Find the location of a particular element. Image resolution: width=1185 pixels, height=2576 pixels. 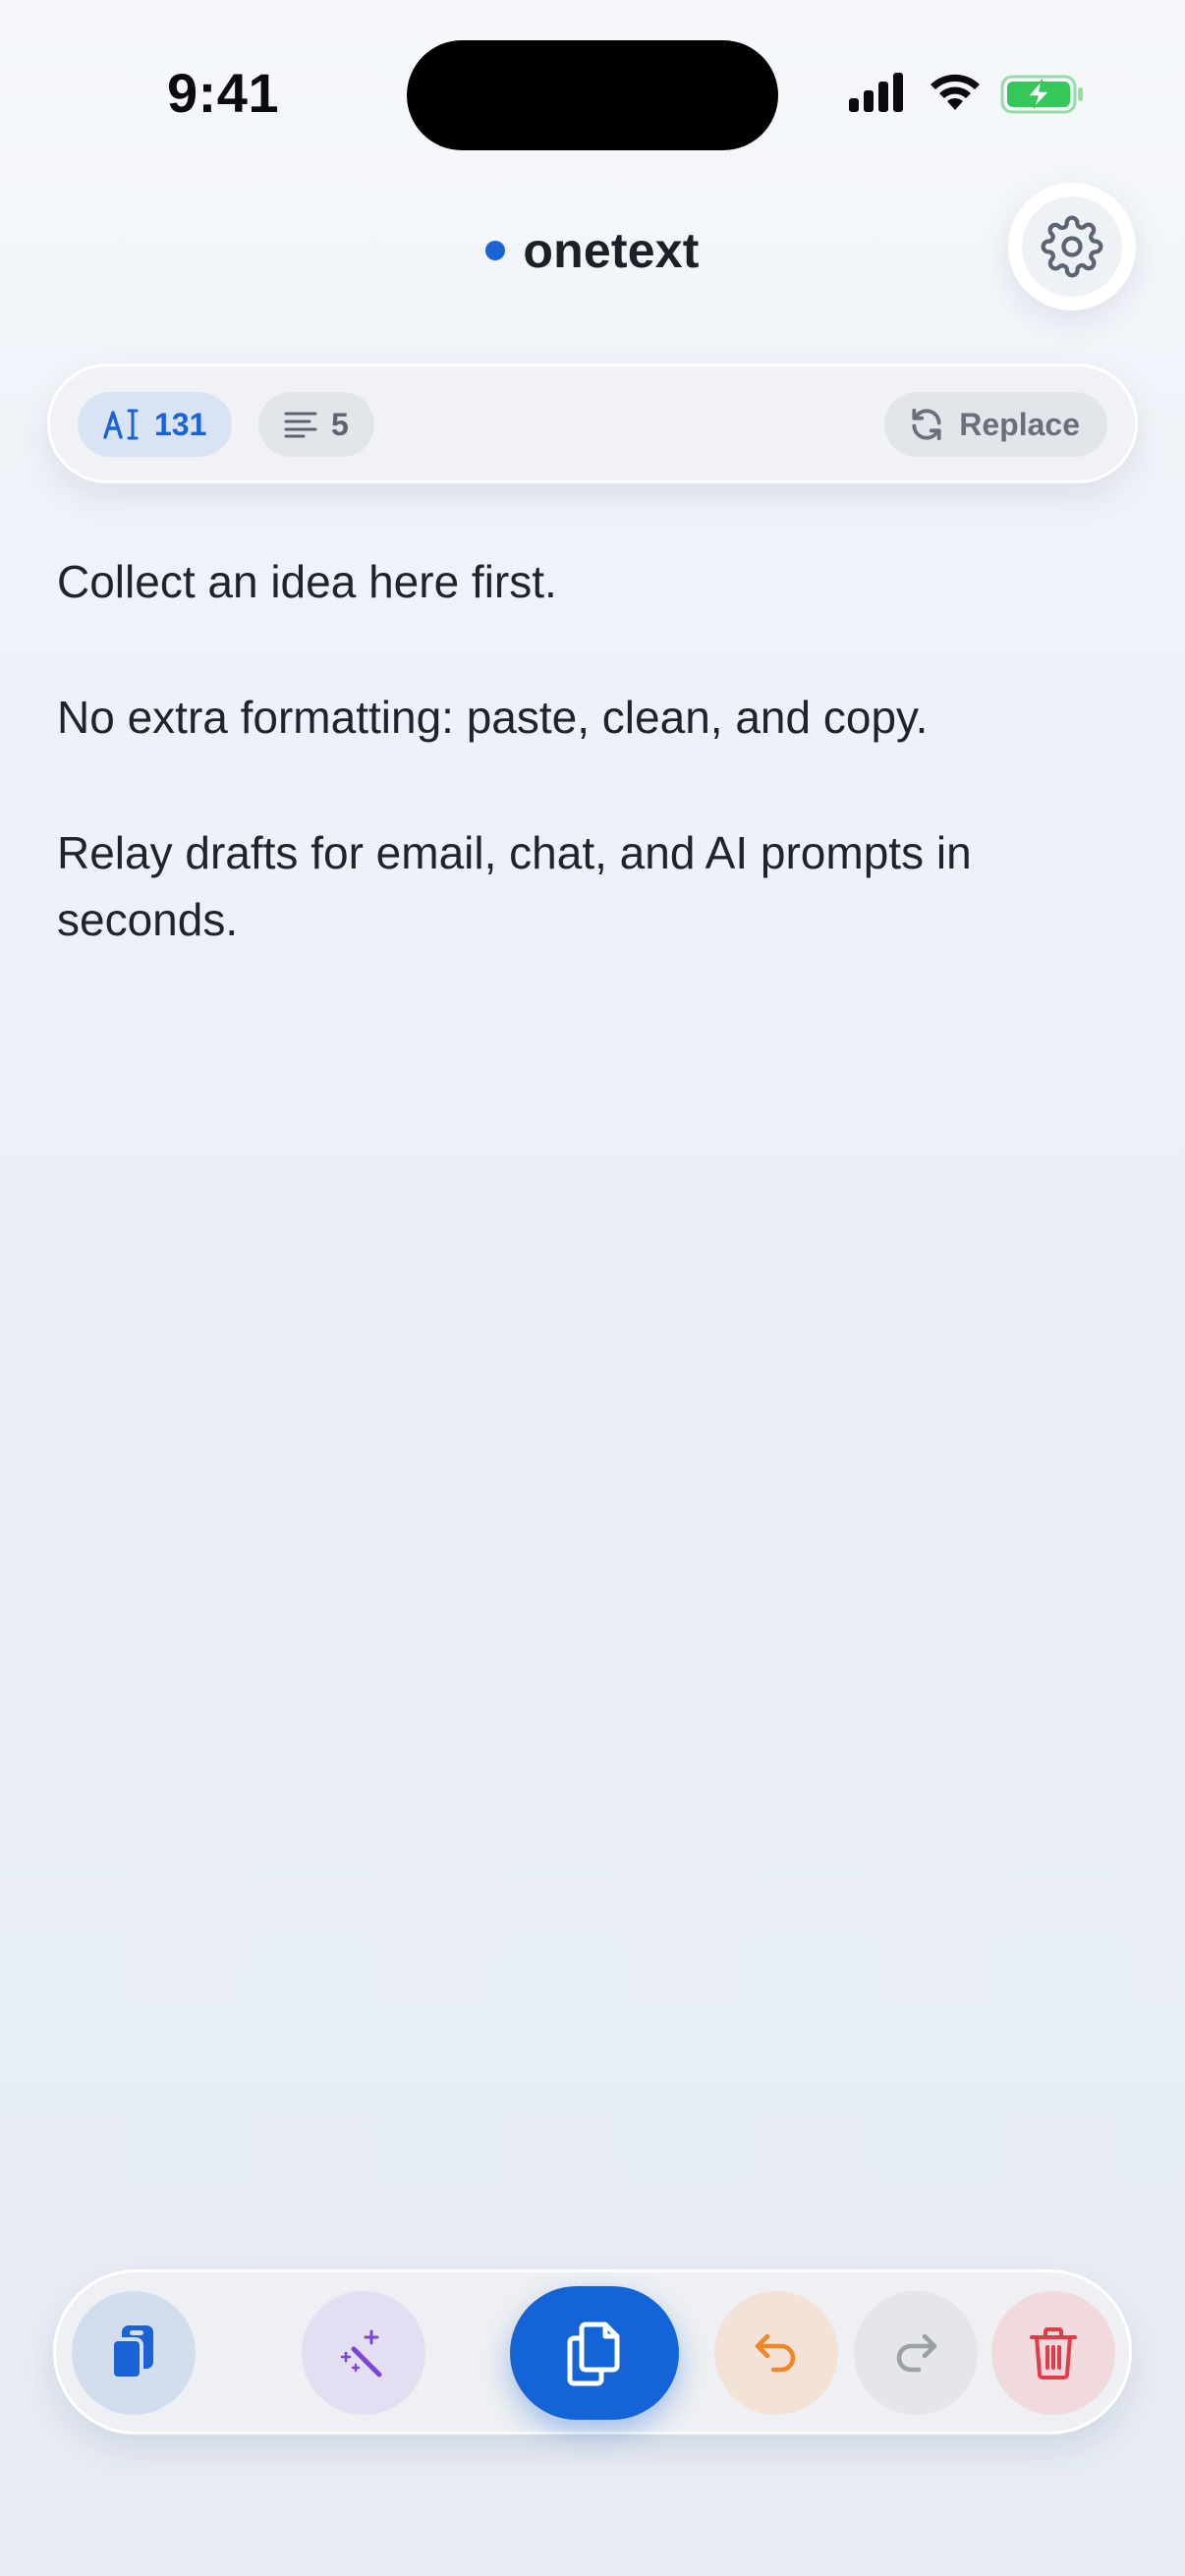

undo-button is located at coordinates (776, 2353).